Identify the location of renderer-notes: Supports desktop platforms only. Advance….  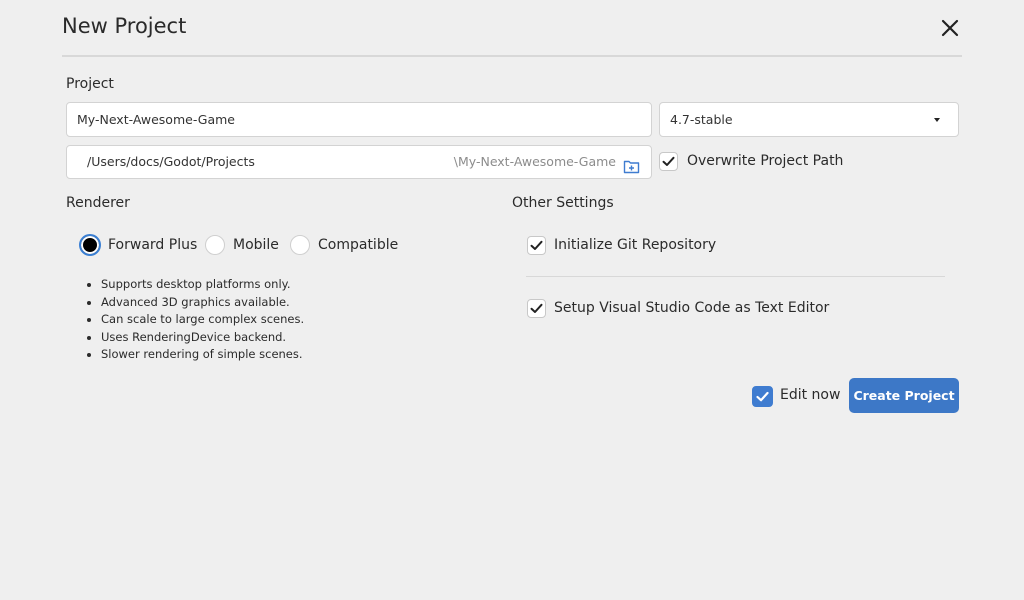
(193, 320).